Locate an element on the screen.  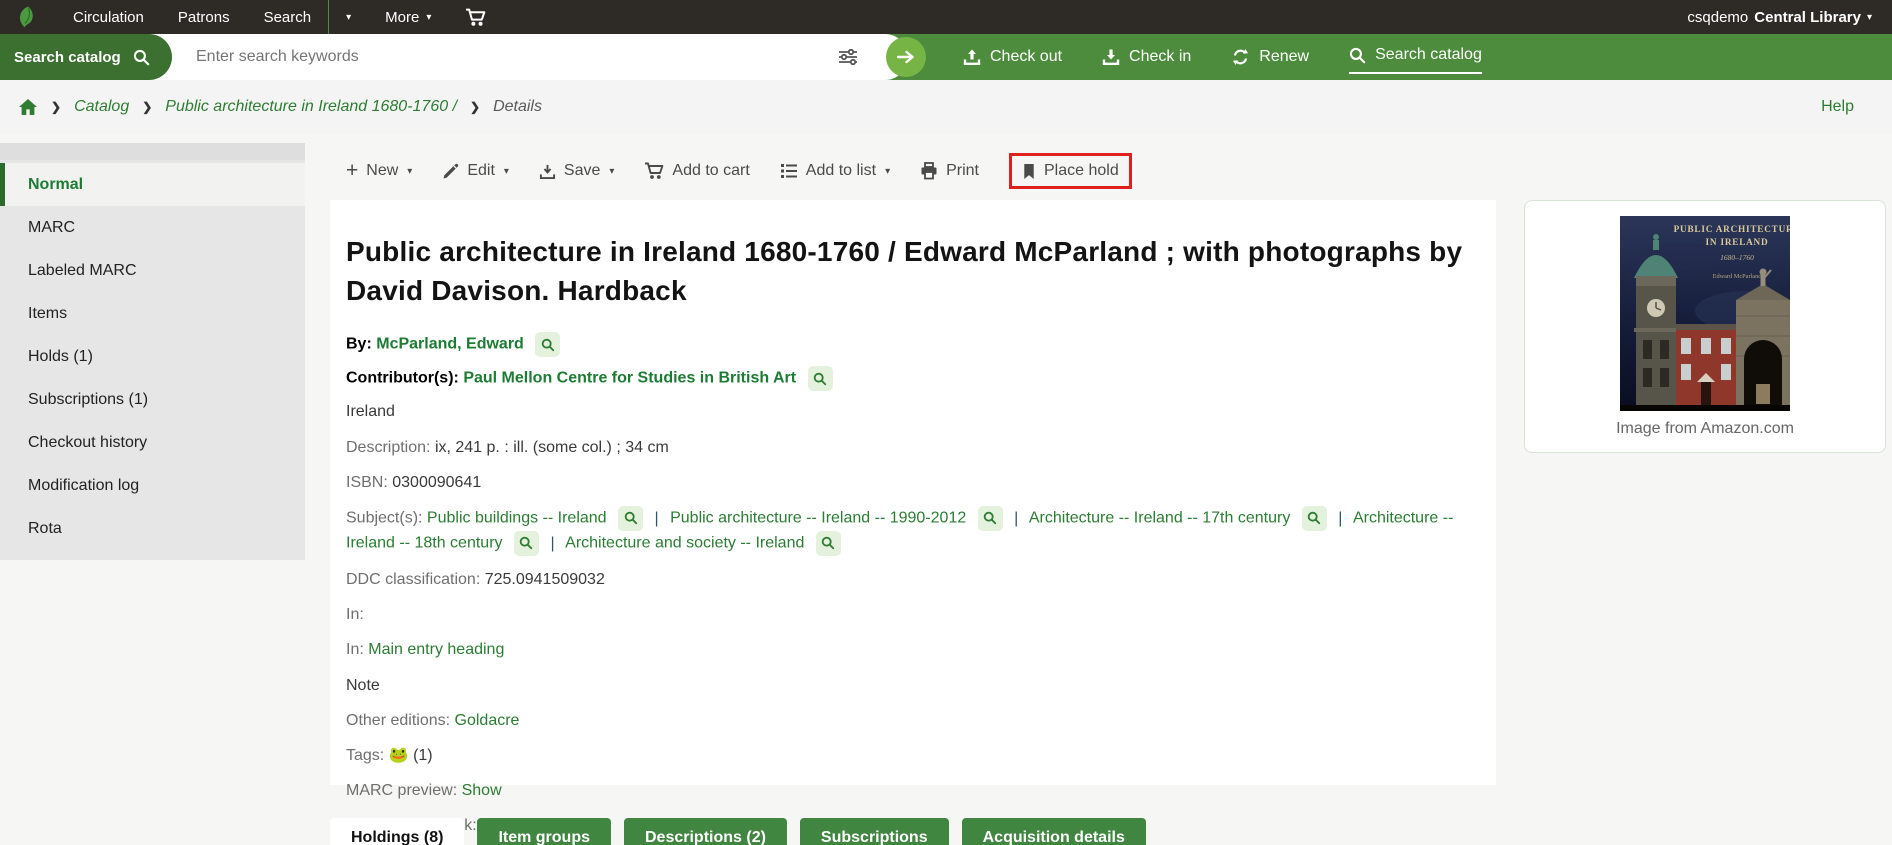
user-library-menu: csqdemo Central Library ▾ is located at coordinates (1789, 17).